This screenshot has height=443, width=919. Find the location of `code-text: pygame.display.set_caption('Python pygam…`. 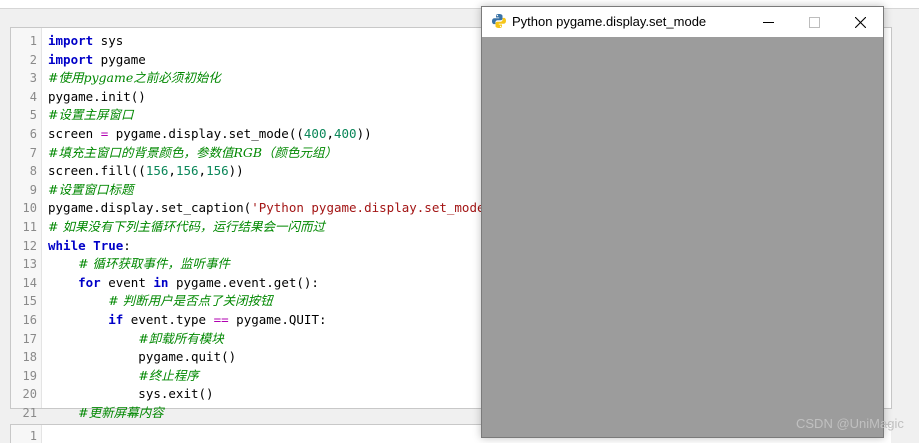

code-text: pygame.display.set_caption('Python pygam… is located at coordinates (274, 208).